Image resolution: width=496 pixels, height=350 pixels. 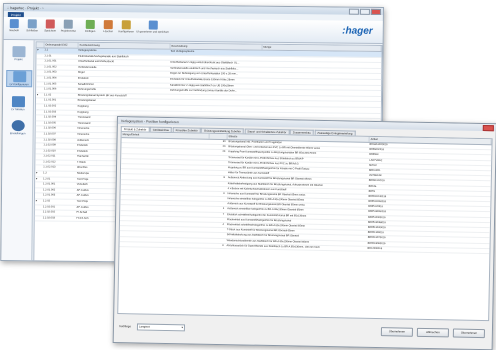 What do you see at coordinates (68, 26) in the screenshot?
I see `toolbar-button-export: Projekt EXIst` at bounding box center [68, 26].